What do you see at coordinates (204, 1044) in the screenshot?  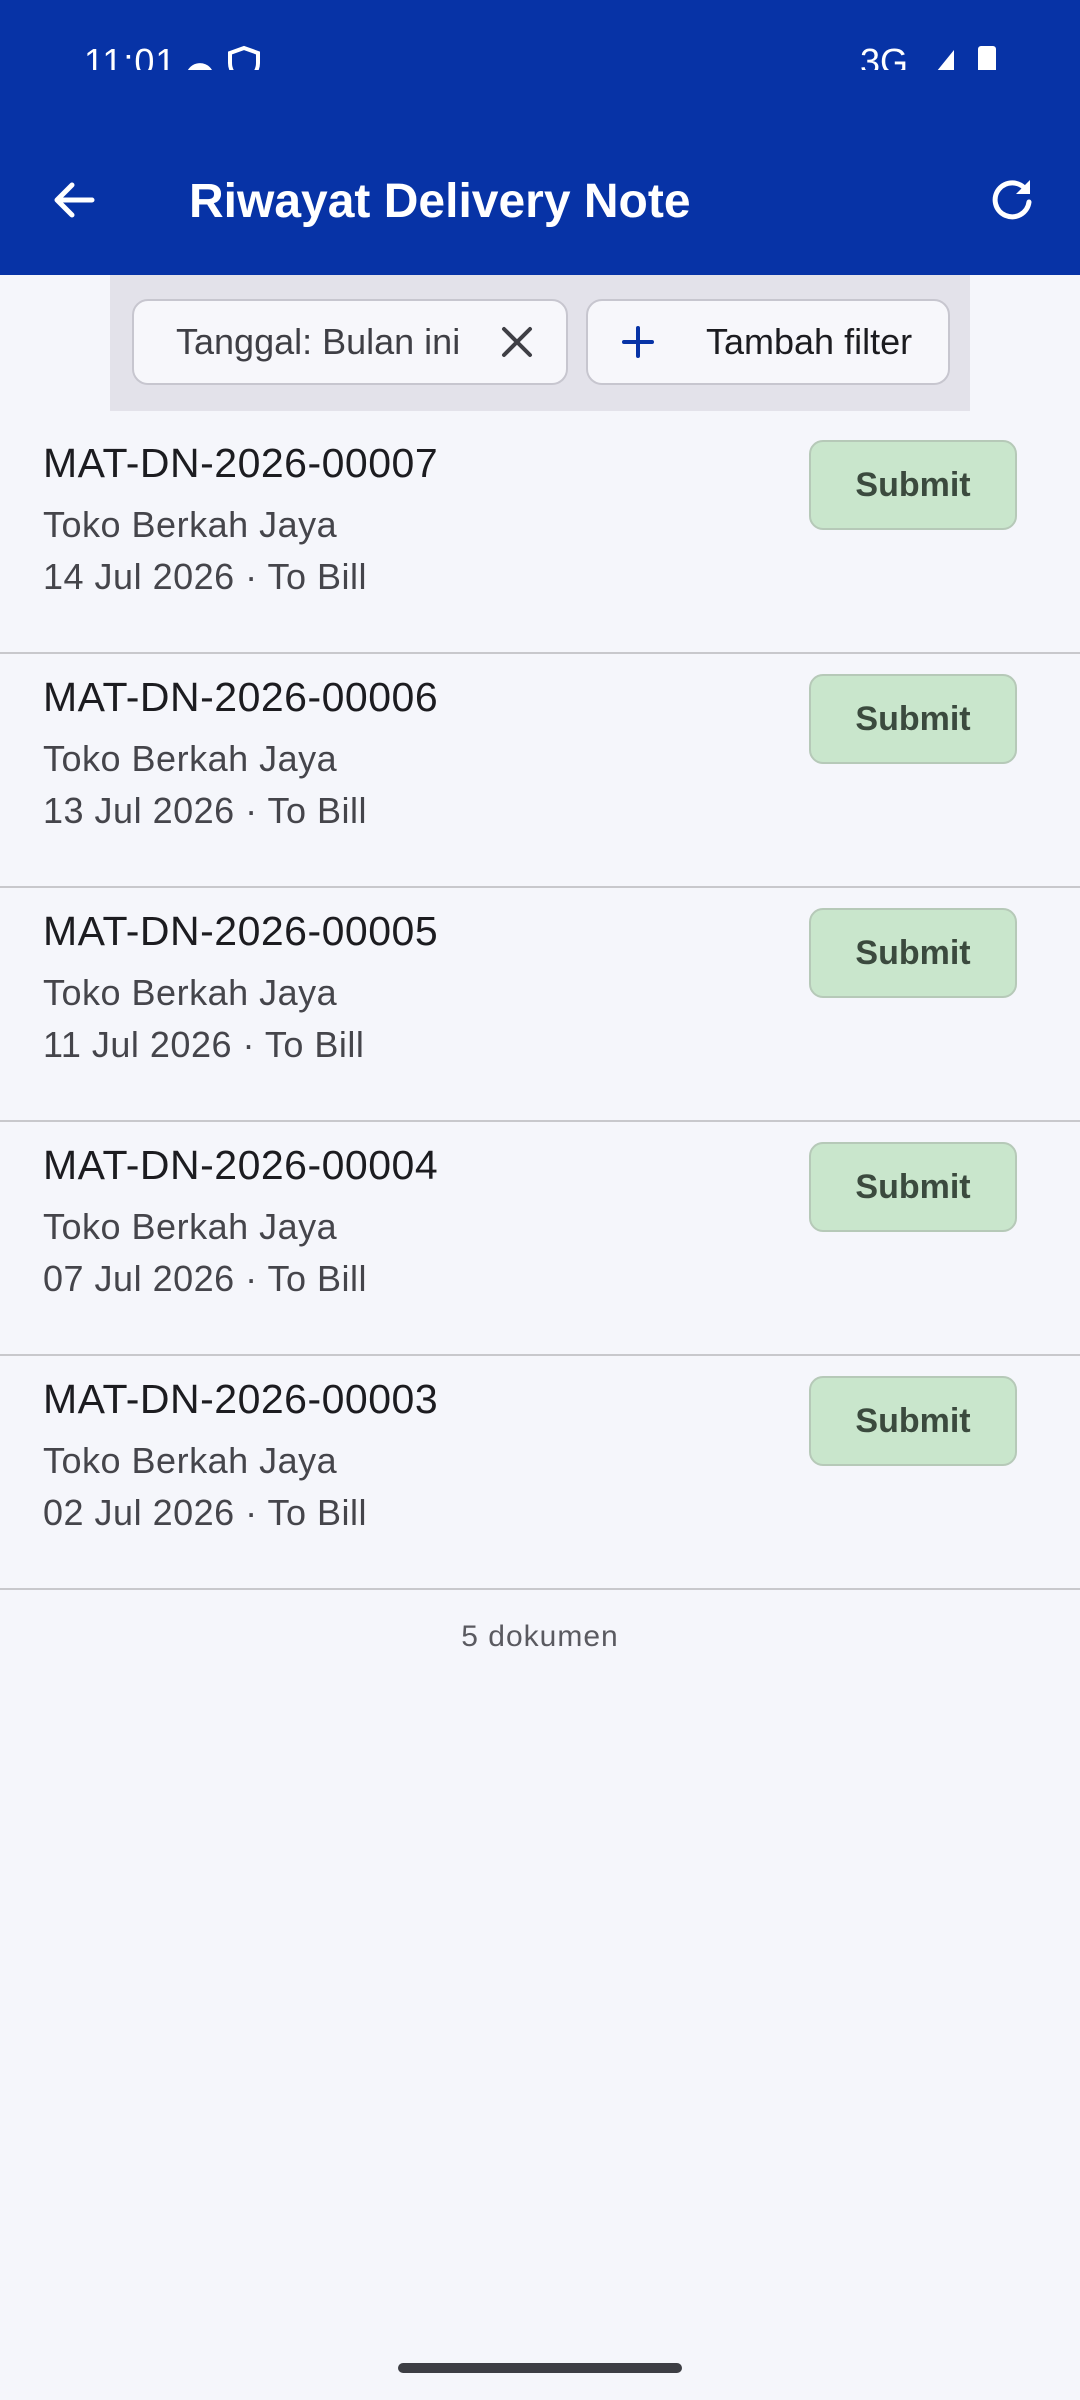 I see `date-status: 11 Jul 2026 · To Bill` at bounding box center [204, 1044].